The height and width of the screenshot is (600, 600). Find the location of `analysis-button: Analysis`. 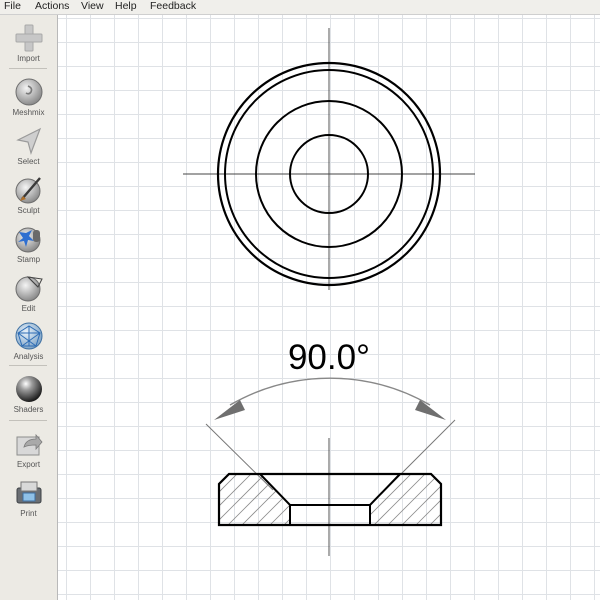

analysis-button: Analysis is located at coordinates (28, 341).